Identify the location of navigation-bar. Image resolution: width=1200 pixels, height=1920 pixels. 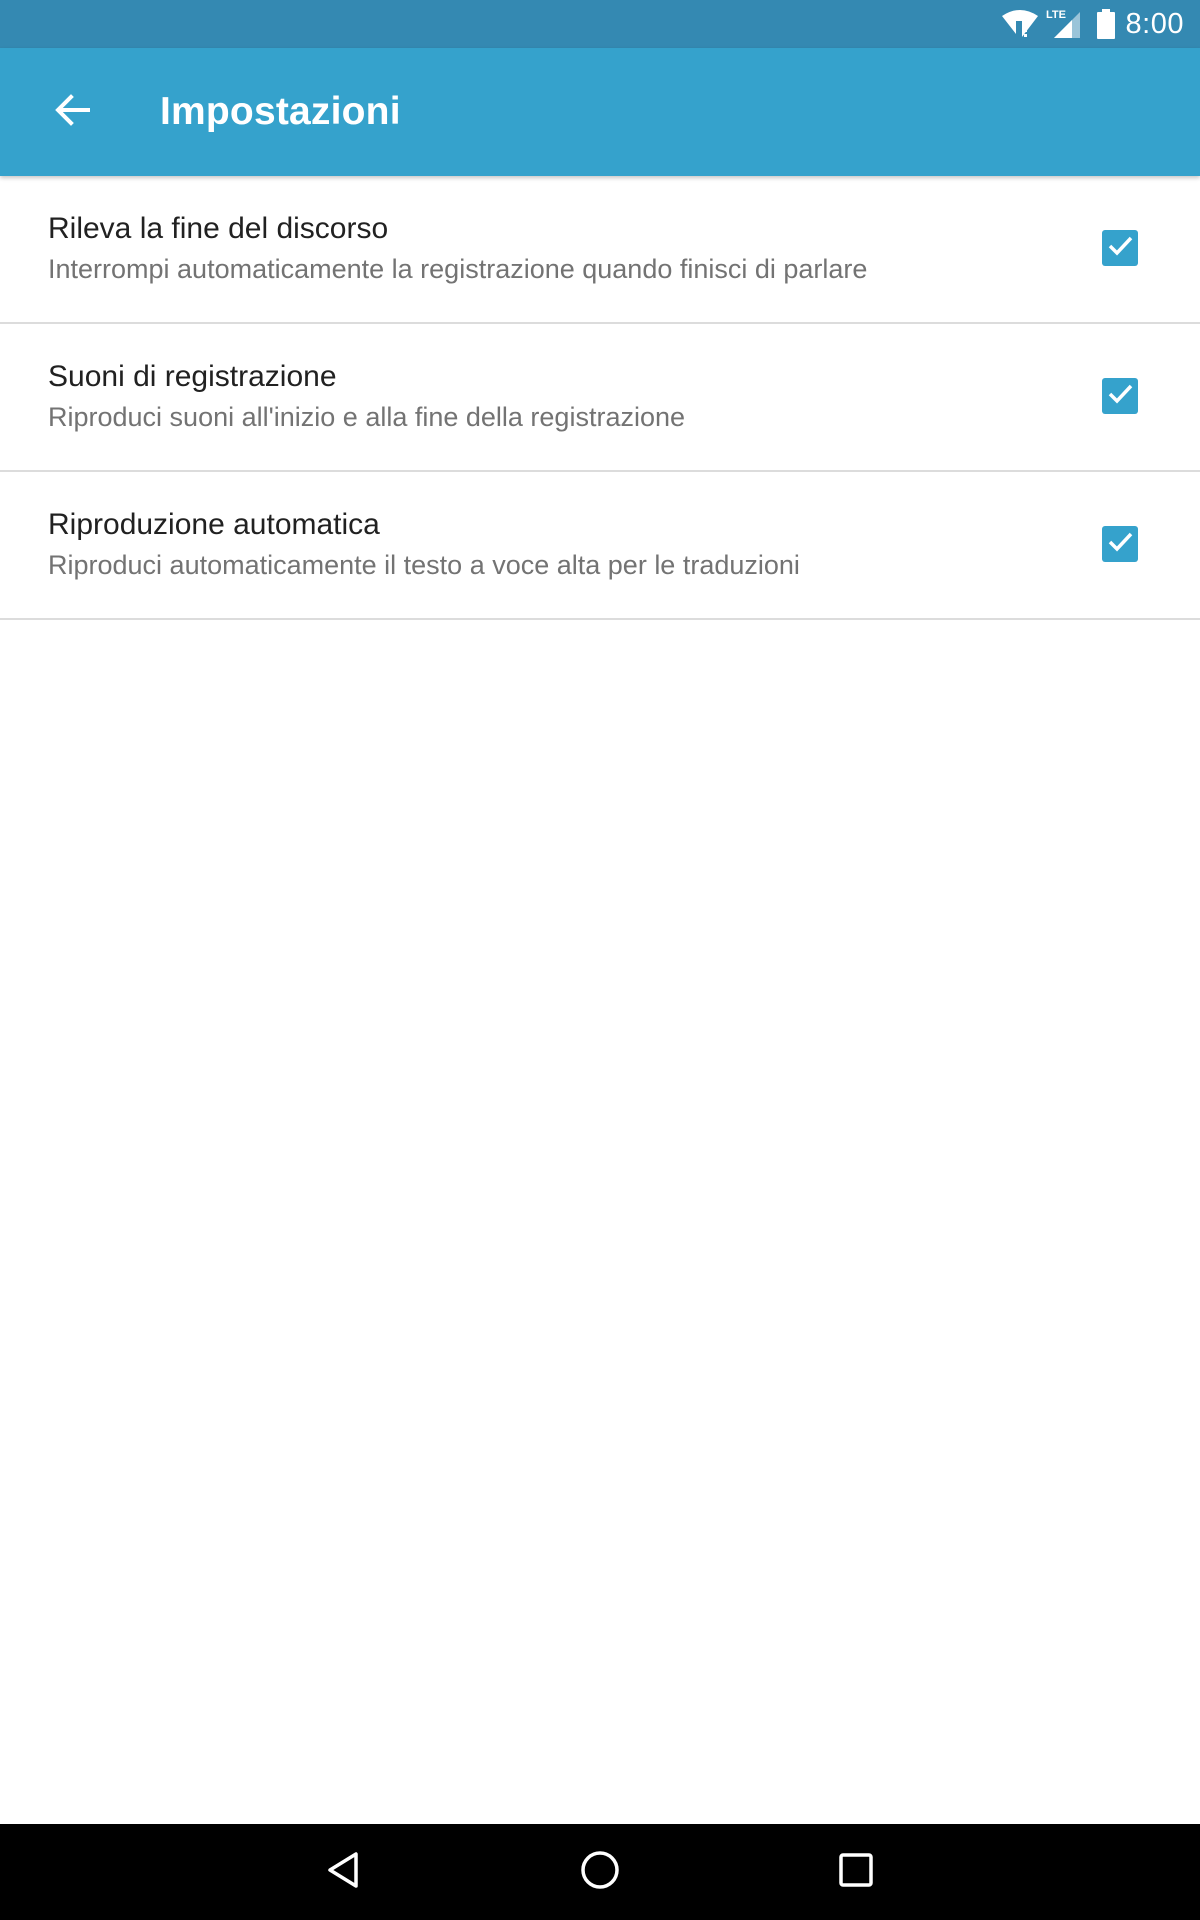
(600, 1872).